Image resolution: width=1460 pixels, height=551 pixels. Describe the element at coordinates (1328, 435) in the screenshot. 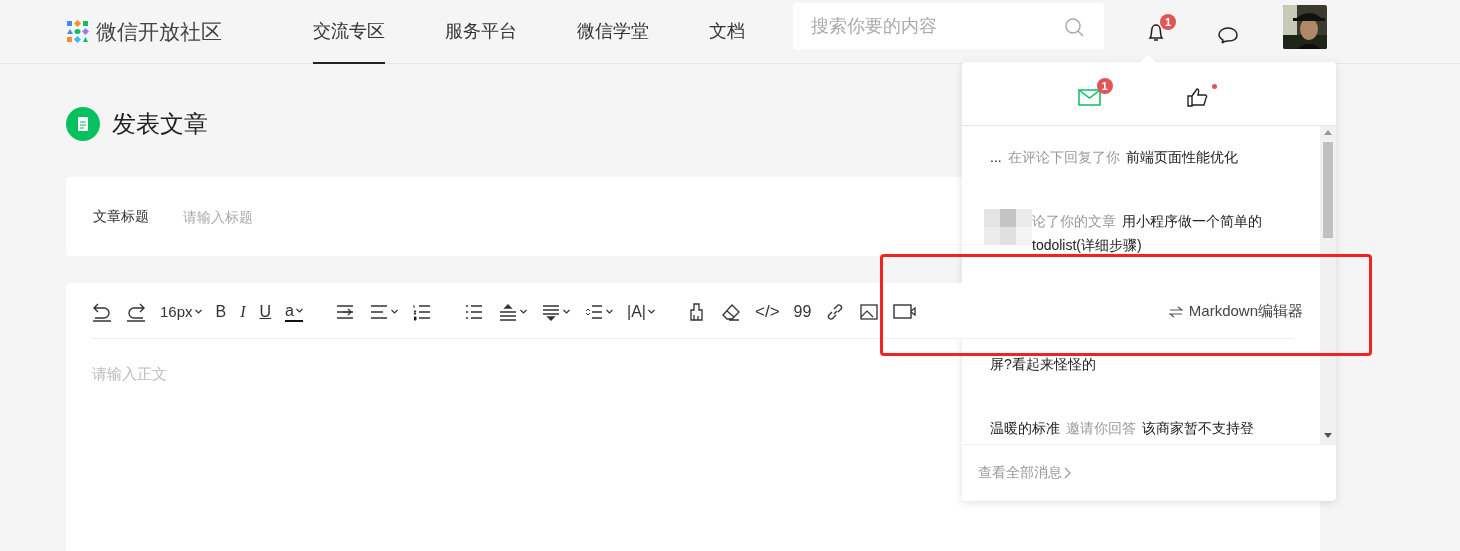

I see `scroll-down-icon` at that location.